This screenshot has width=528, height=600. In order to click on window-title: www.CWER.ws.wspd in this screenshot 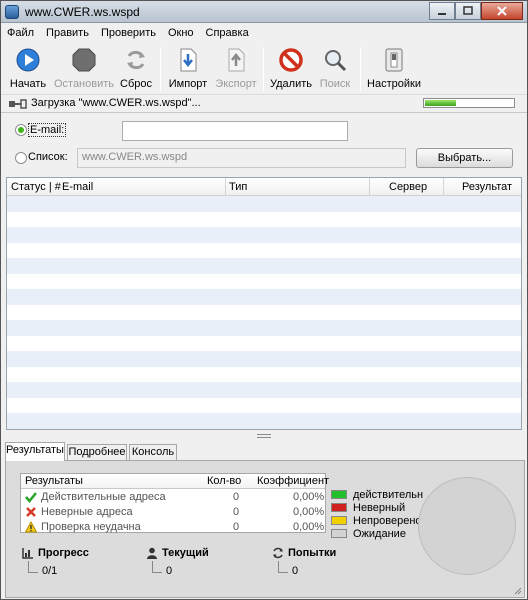, I will do `click(82, 12)`.